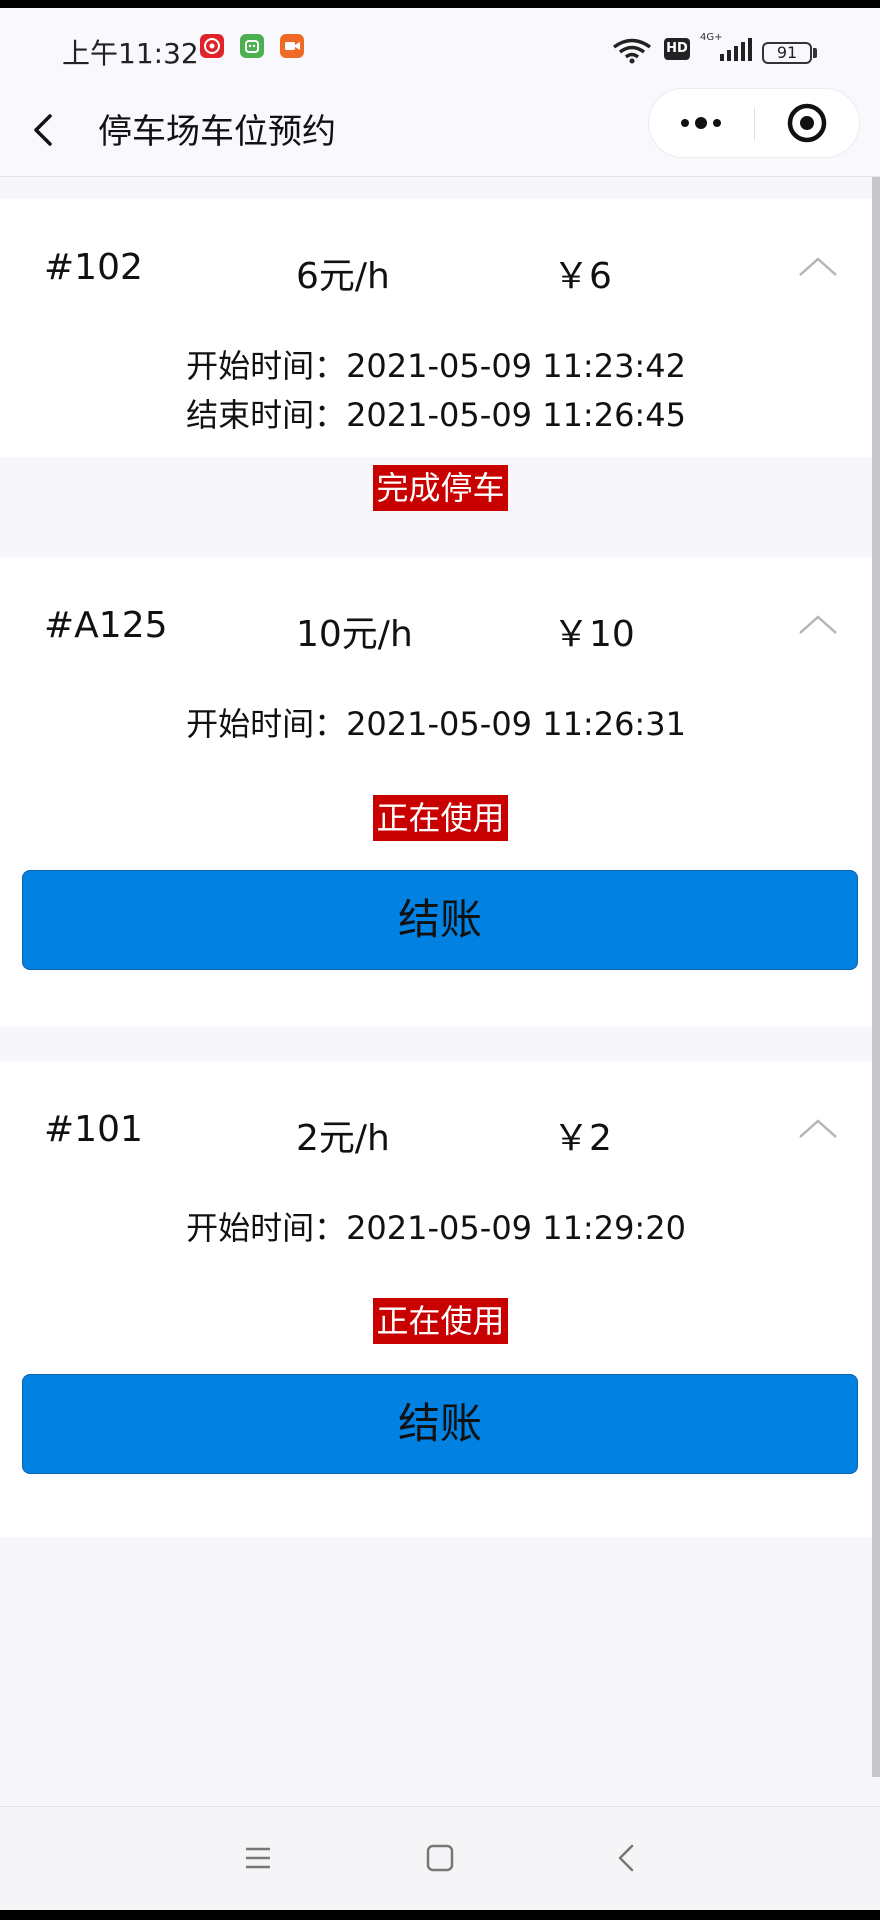 This screenshot has height=1920, width=880. I want to click on wifi-icon, so click(632, 53).